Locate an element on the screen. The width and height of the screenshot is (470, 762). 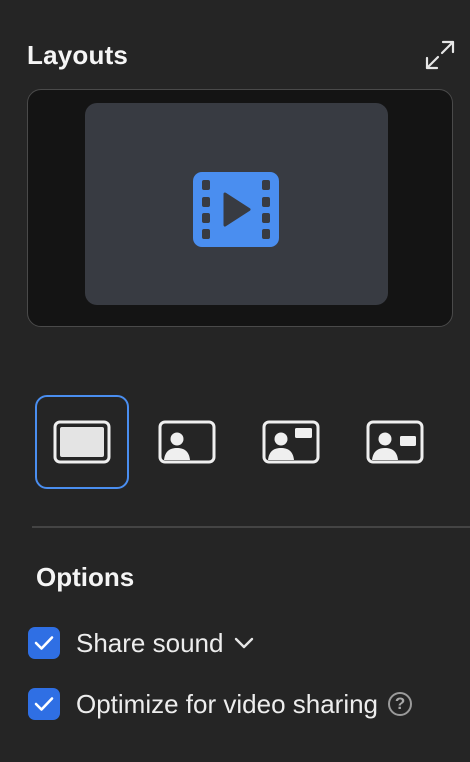
optimize-video-option: Optimize for video sharing ? is located at coordinates (220, 704).